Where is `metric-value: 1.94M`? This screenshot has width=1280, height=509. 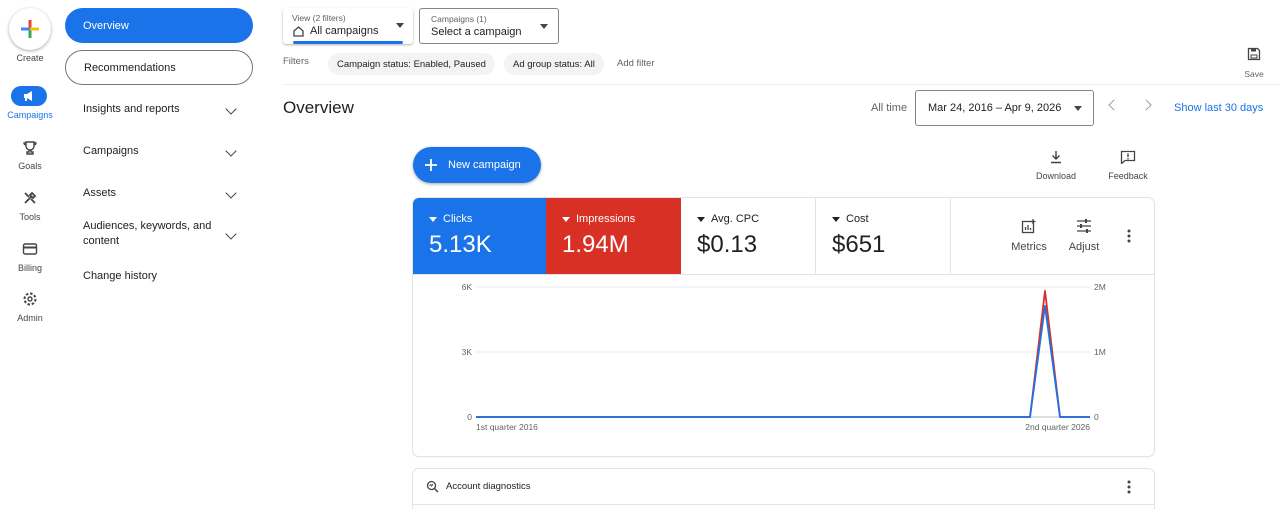 metric-value: 1.94M is located at coordinates (595, 244).